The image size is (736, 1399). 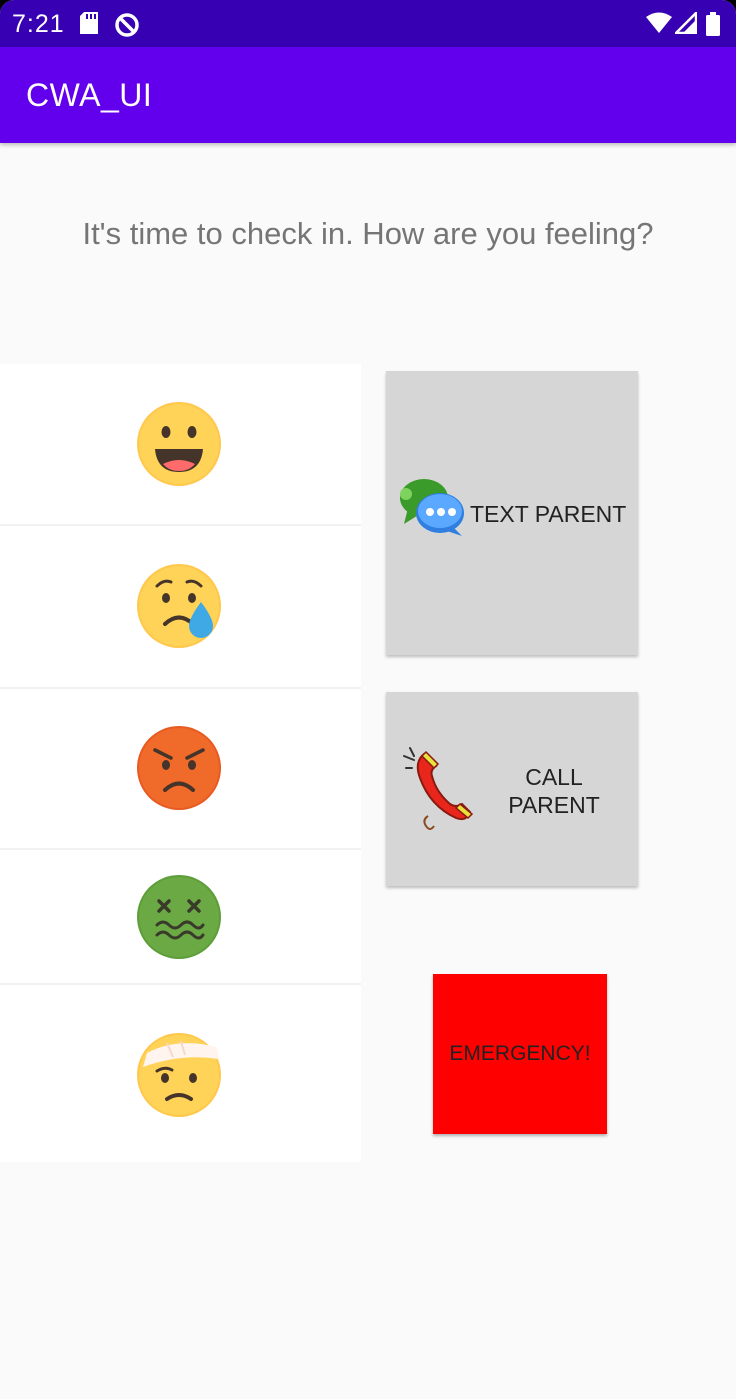 I want to click on wifi-icon, so click(x=659, y=22).